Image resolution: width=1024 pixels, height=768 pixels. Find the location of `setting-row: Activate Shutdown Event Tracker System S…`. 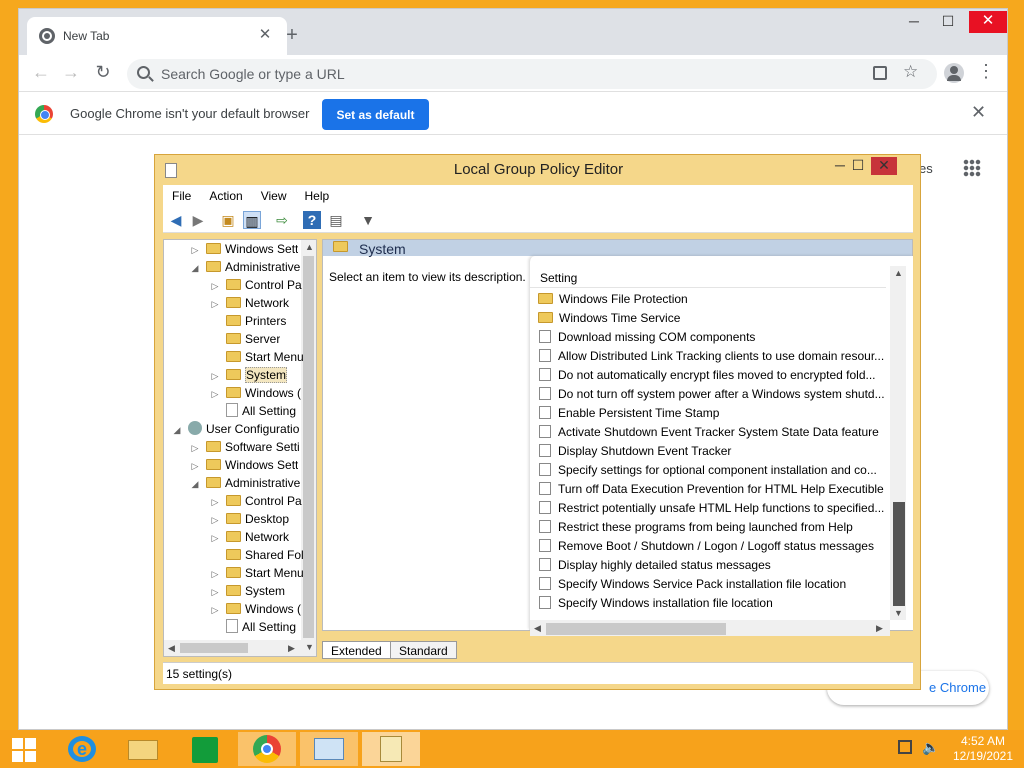

setting-row: Activate Shutdown Event Tracker System S… is located at coordinates (711, 432).